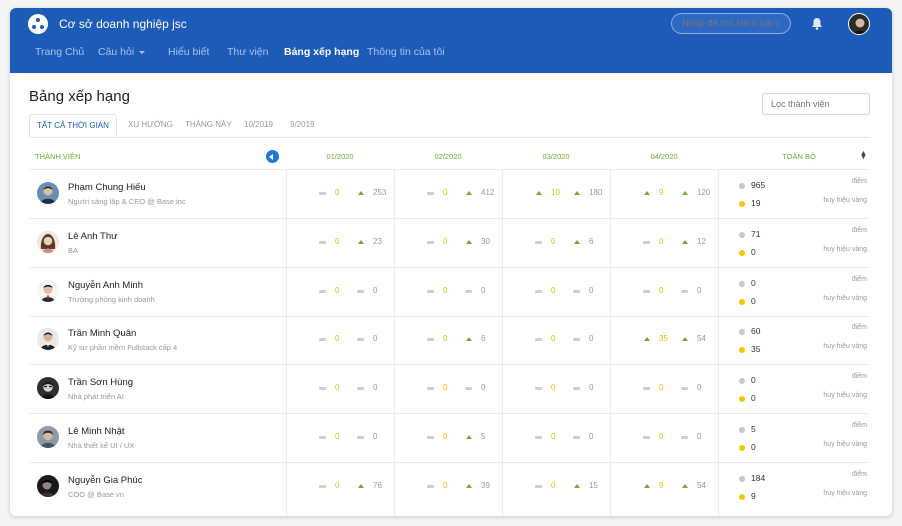 The height and width of the screenshot is (526, 902). Describe the element at coordinates (321, 52) in the screenshot. I see `nav-leaderboard: Bảng xếp hạng` at that location.